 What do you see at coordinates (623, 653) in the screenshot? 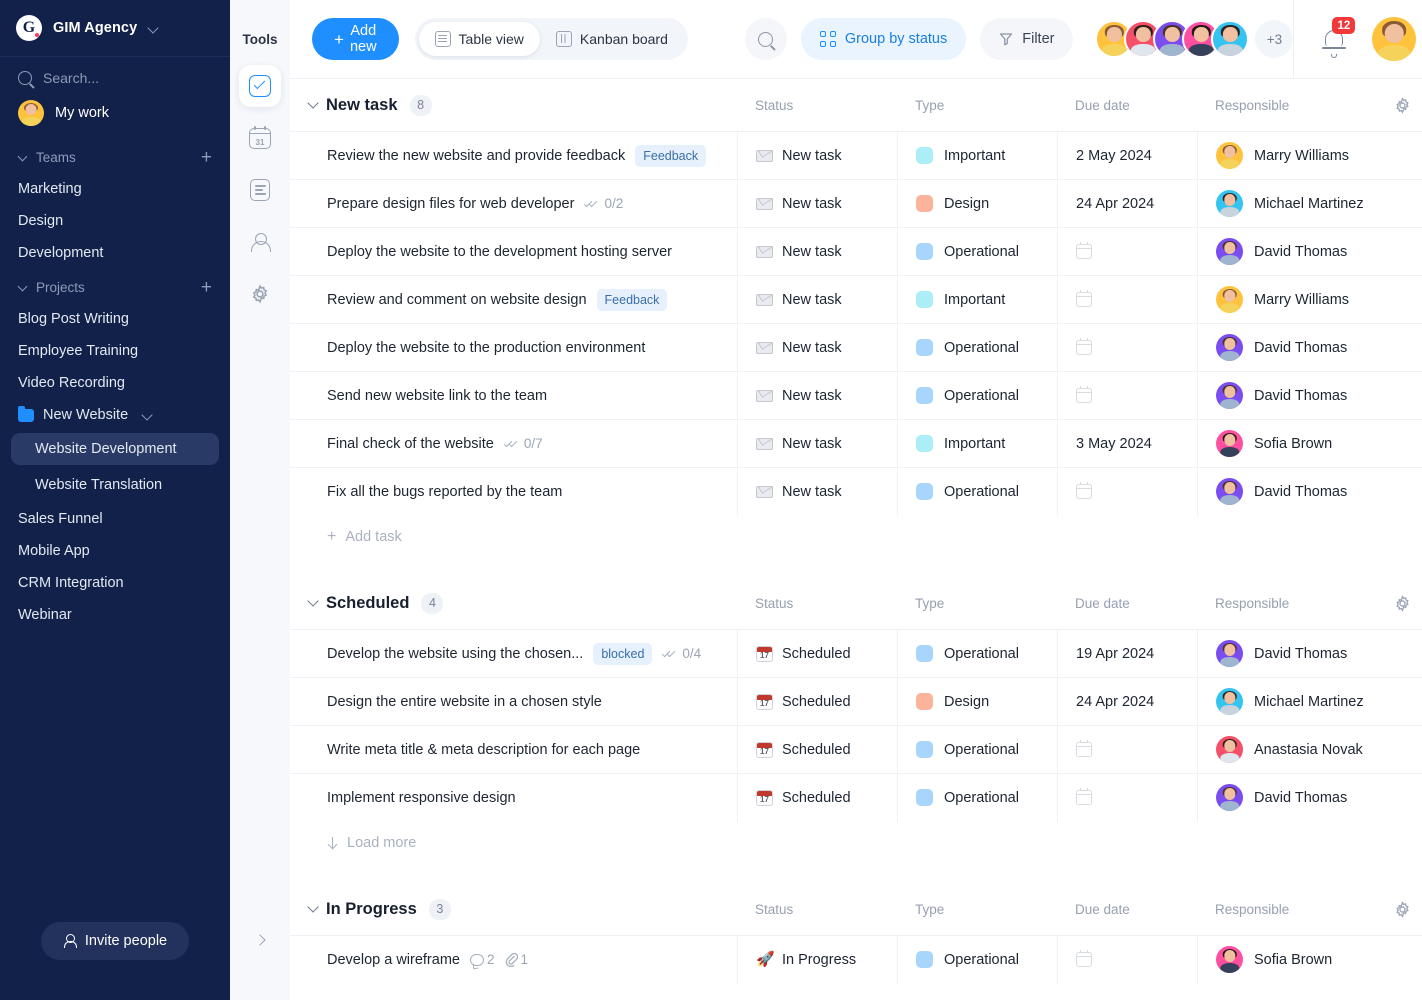
I see `task-tag: blocked` at bounding box center [623, 653].